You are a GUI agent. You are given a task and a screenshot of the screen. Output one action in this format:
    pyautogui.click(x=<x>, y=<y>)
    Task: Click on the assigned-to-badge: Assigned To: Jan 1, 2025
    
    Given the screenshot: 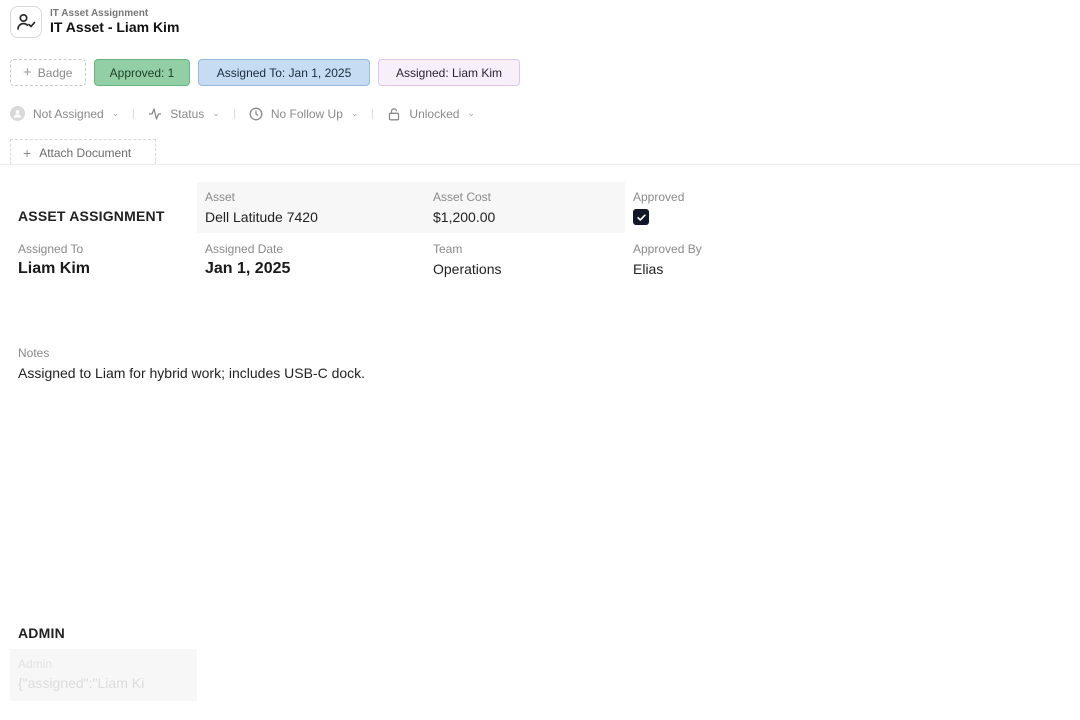 What is the action you would take?
    pyautogui.click(x=284, y=72)
    